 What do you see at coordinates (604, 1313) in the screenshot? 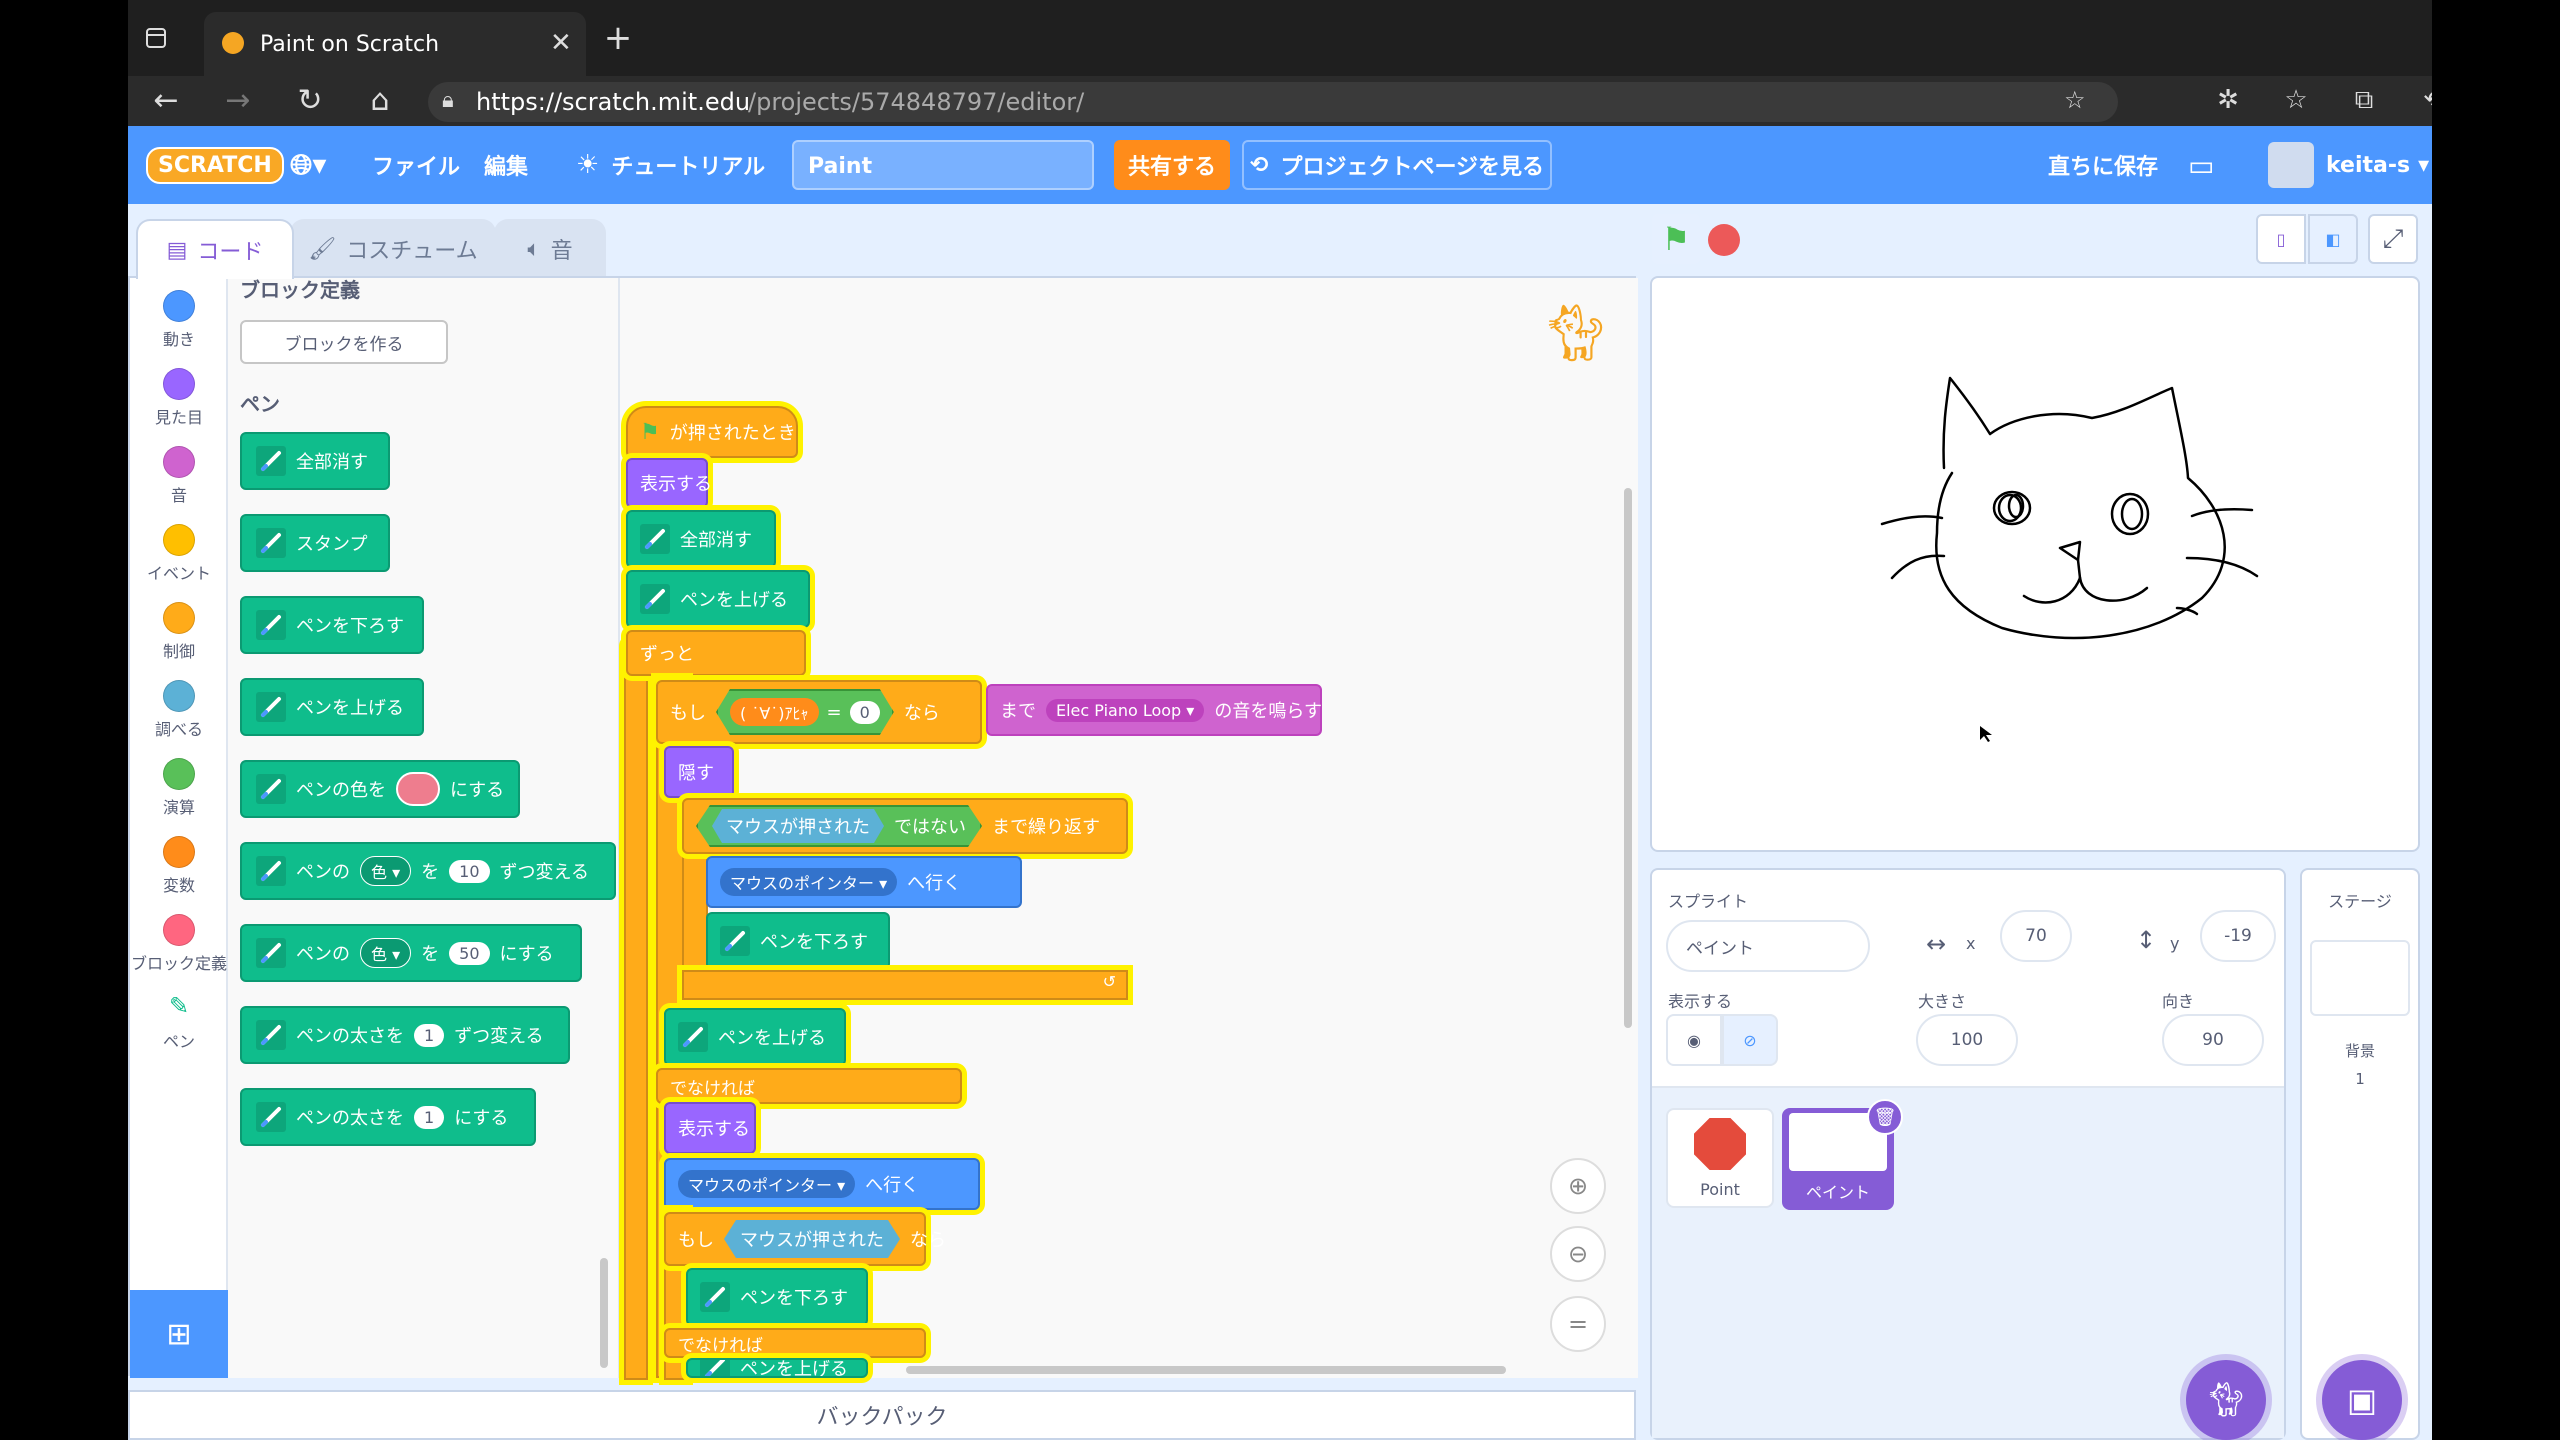
I see `palette-scrollbar` at bounding box center [604, 1313].